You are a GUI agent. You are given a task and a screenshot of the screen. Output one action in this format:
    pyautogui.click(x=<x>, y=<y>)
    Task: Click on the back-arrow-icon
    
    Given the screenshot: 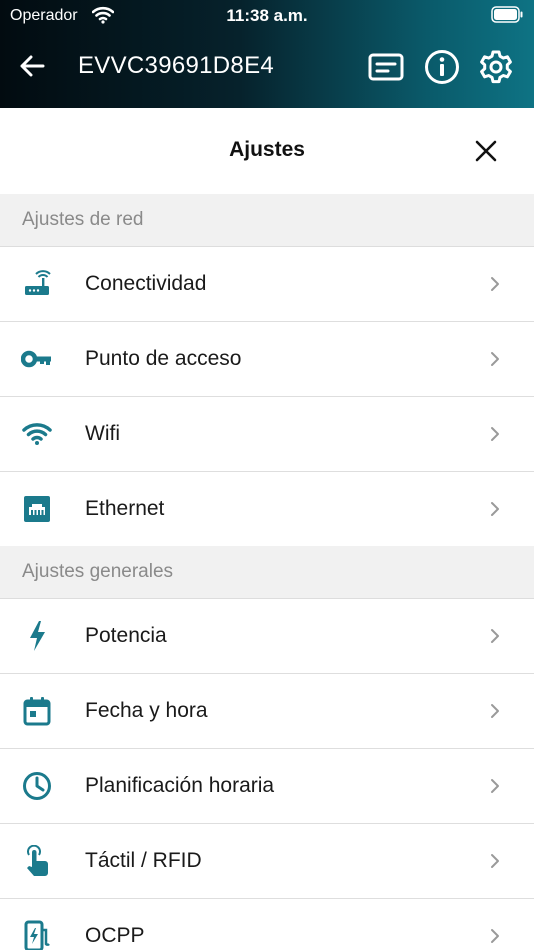 What is the action you would take?
    pyautogui.click(x=32, y=66)
    